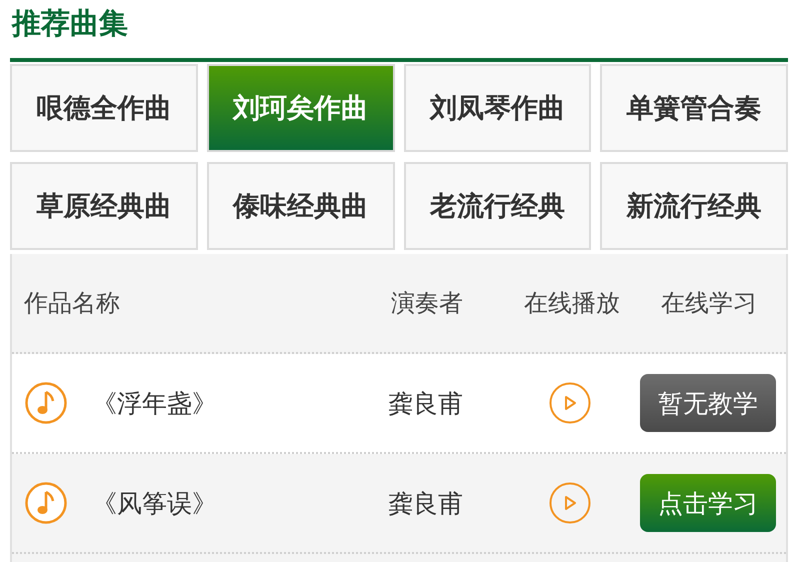 This screenshot has width=800, height=562. I want to click on category-tab: 刘凤琴作曲, so click(498, 108).